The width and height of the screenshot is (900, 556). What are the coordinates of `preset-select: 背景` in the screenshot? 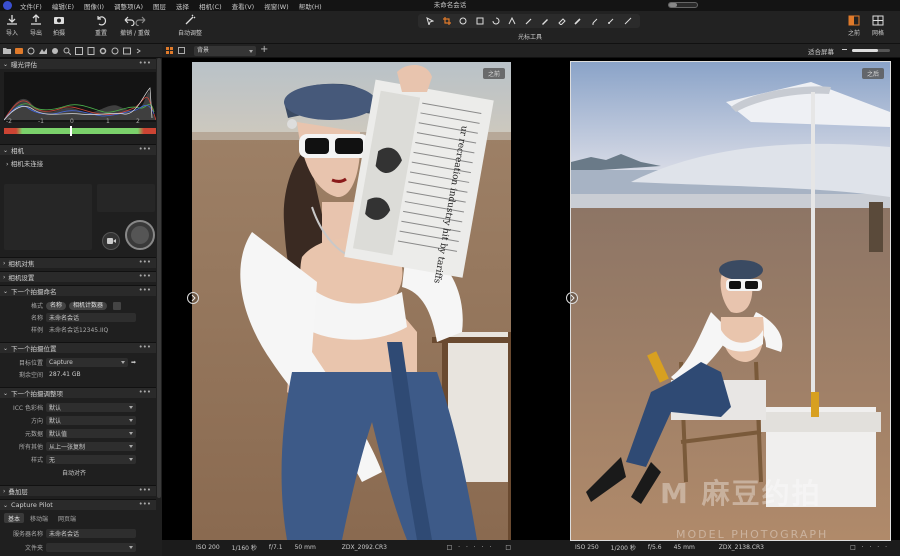 It's located at (225, 51).